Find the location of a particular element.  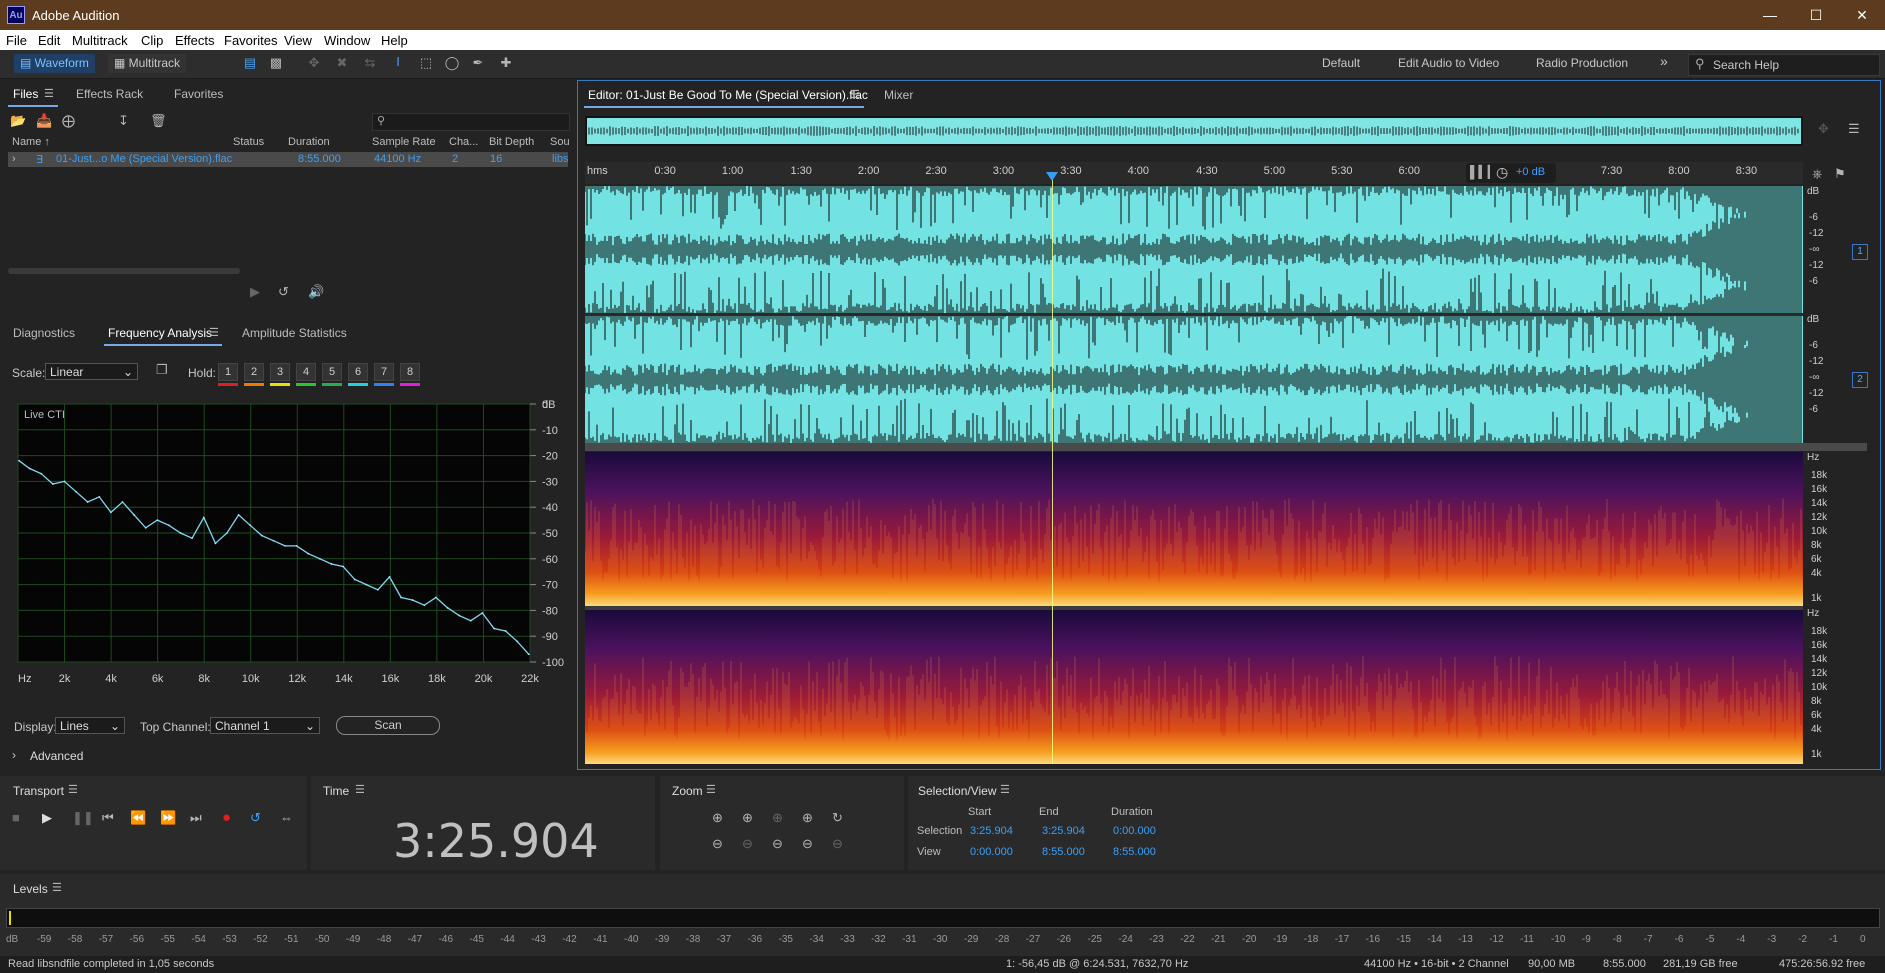

col-status: Status is located at coordinates (248, 142).